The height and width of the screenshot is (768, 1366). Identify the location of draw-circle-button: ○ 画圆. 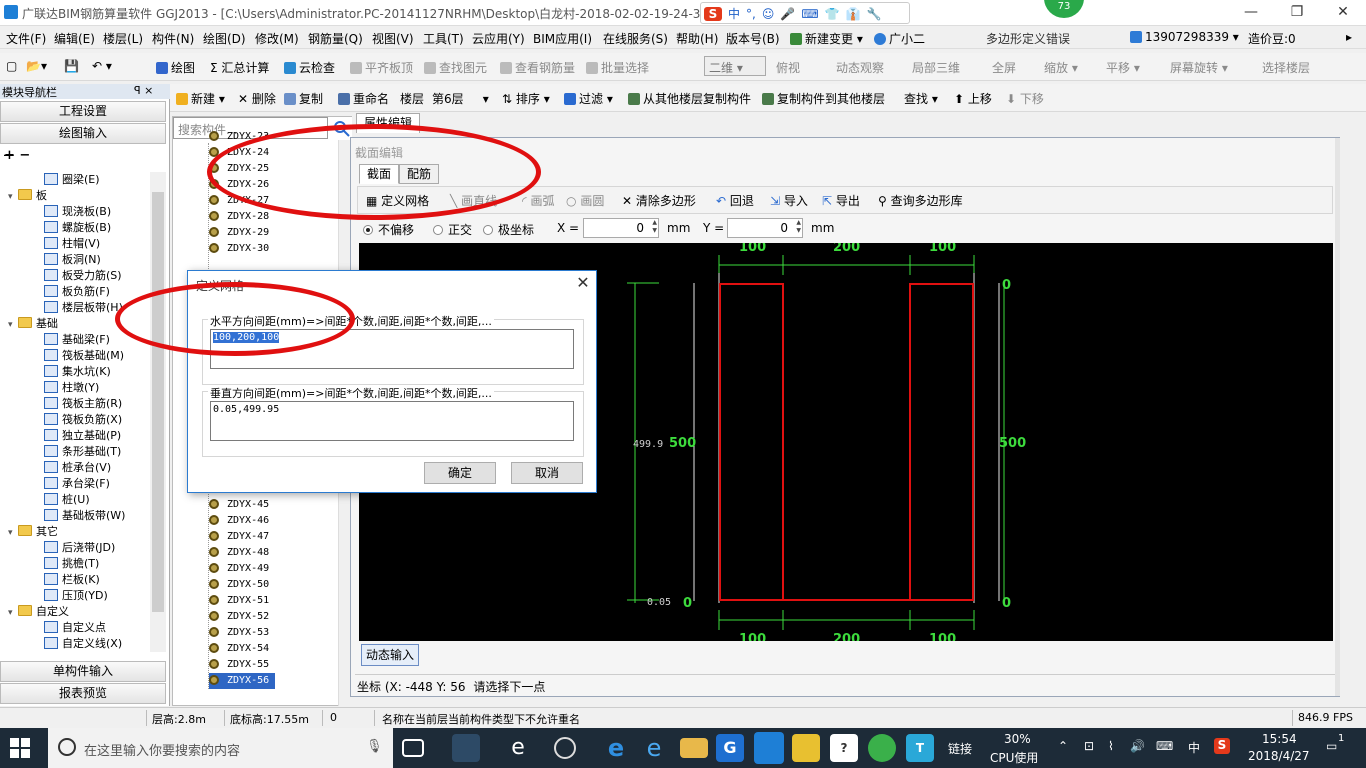
(585, 200).